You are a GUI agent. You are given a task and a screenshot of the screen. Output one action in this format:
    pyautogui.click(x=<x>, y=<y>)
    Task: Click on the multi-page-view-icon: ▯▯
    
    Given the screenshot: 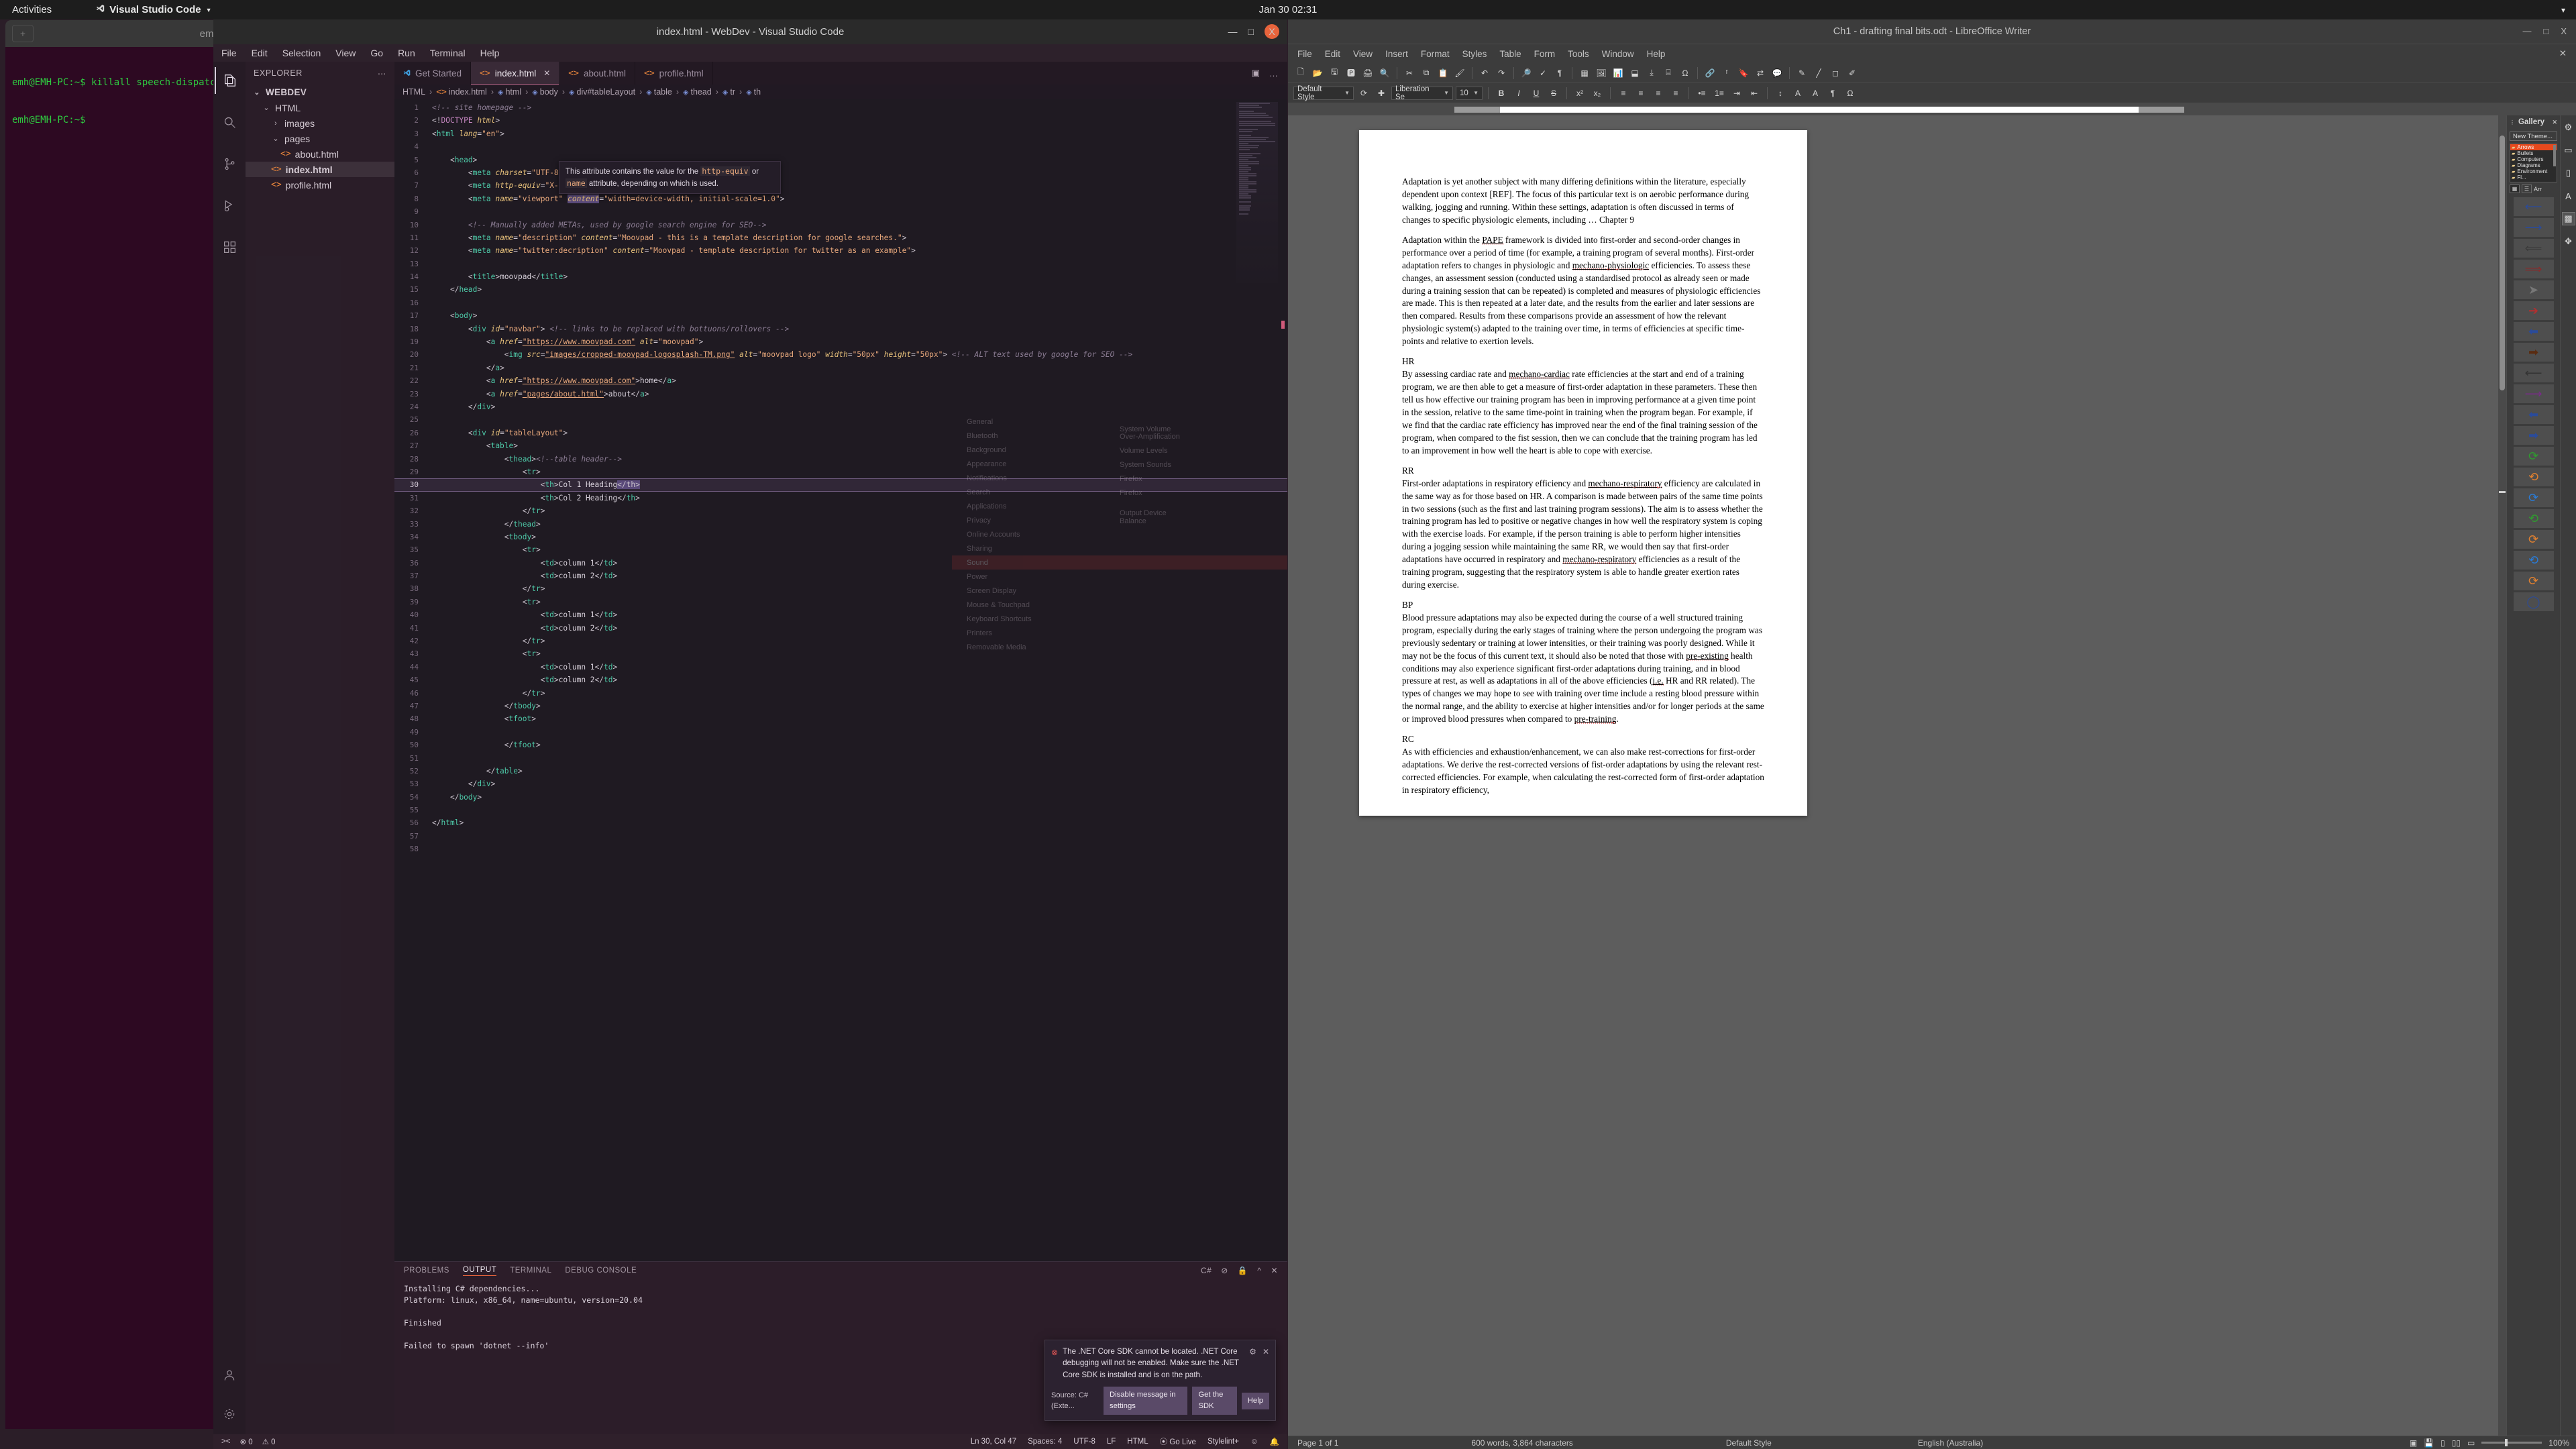 What is the action you would take?
    pyautogui.click(x=2456, y=1443)
    